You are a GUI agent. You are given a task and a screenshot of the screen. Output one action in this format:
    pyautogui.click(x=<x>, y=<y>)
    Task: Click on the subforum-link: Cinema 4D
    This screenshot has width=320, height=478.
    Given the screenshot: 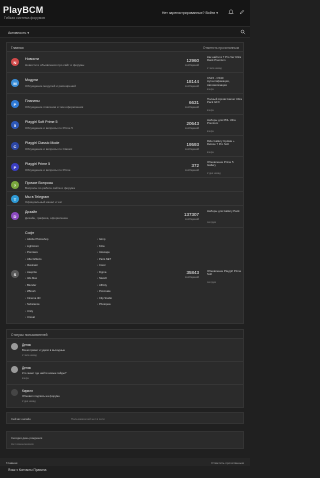 What is the action you would take?
    pyautogui.click(x=32, y=298)
    